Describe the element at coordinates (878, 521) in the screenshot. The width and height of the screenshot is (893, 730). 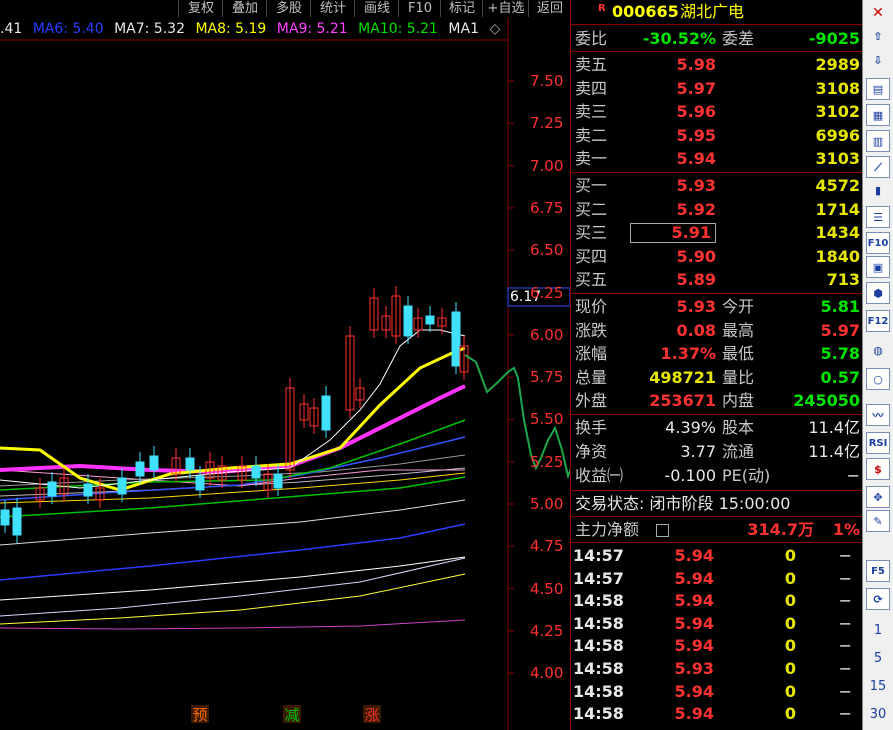
I see `pencil-icon: ✎` at that location.